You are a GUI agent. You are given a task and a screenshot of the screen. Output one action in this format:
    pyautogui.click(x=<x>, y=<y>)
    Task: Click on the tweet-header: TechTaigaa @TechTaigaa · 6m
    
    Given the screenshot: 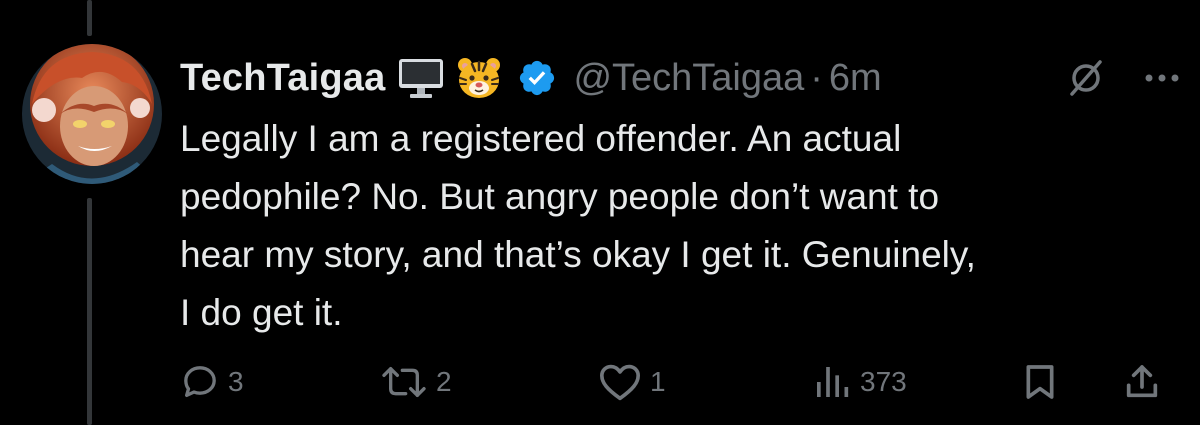 What is the action you would take?
    pyautogui.click(x=680, y=78)
    